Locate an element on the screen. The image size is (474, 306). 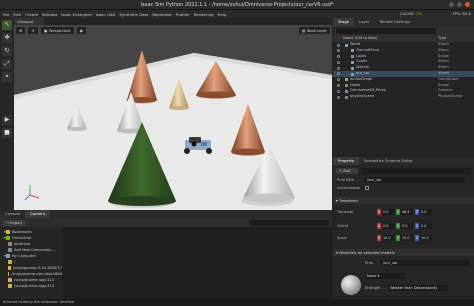
layer-icon: ▤ is located at coordinates (303, 30).